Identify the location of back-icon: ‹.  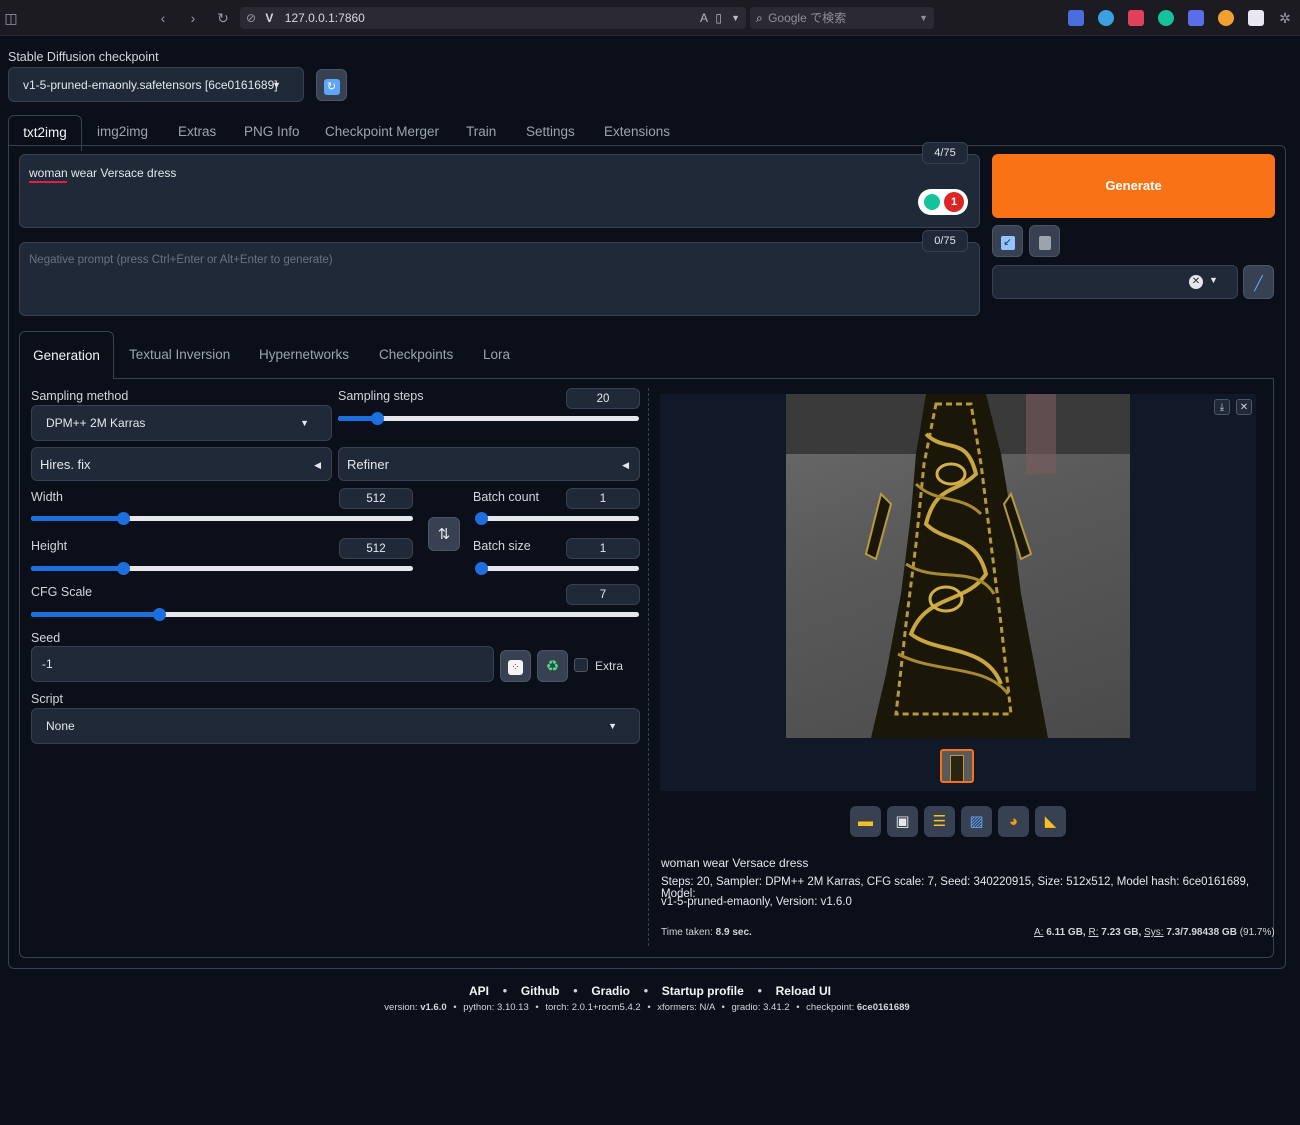
(163, 18).